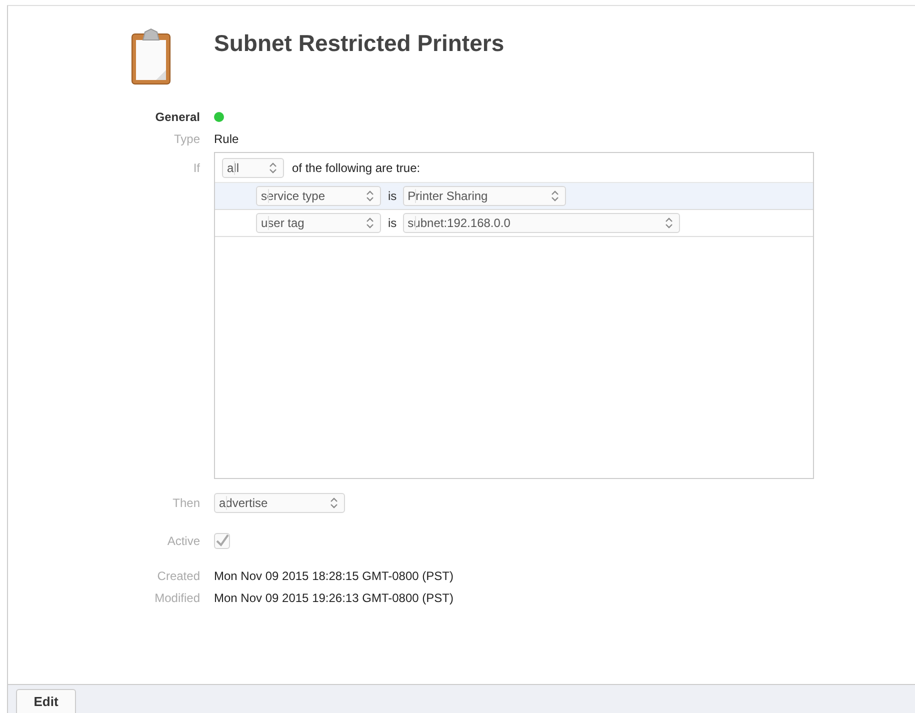  Describe the element at coordinates (183, 541) in the screenshot. I see `field-label: Active` at that location.